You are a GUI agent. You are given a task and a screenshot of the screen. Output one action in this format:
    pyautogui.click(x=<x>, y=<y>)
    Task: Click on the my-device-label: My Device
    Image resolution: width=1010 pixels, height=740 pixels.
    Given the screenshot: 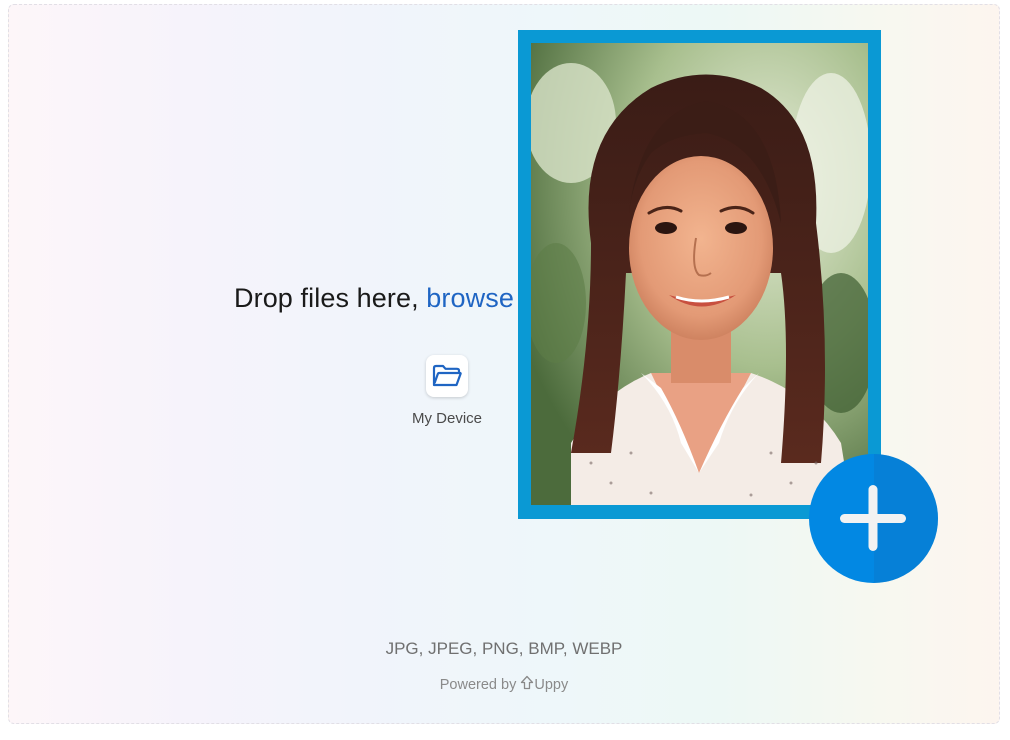 What is the action you would take?
    pyautogui.click(x=446, y=418)
    